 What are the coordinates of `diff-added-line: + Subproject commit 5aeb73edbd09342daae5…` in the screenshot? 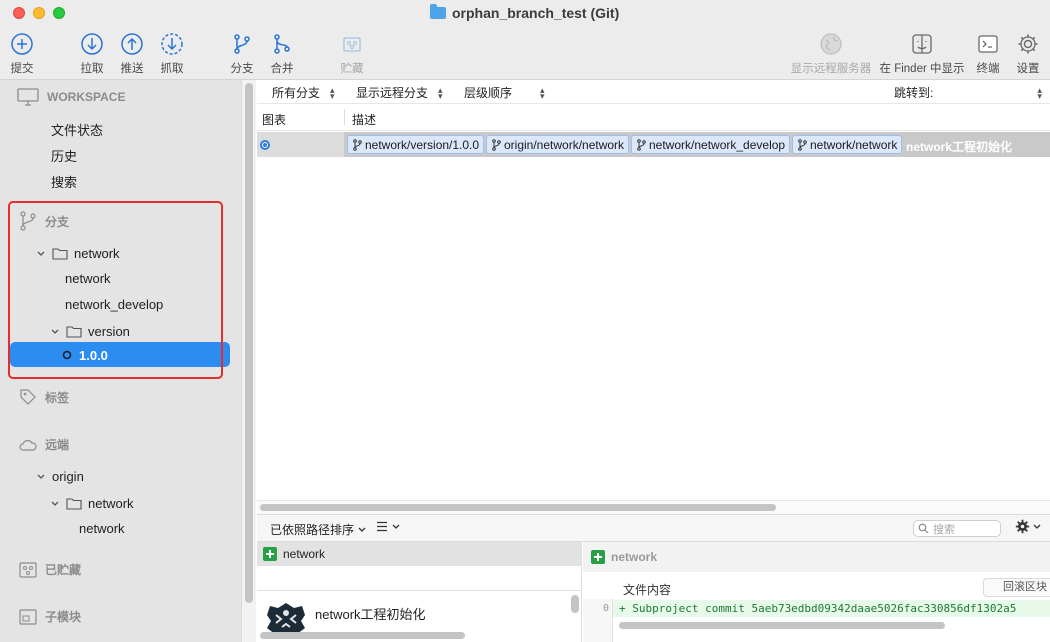 It's located at (831, 608).